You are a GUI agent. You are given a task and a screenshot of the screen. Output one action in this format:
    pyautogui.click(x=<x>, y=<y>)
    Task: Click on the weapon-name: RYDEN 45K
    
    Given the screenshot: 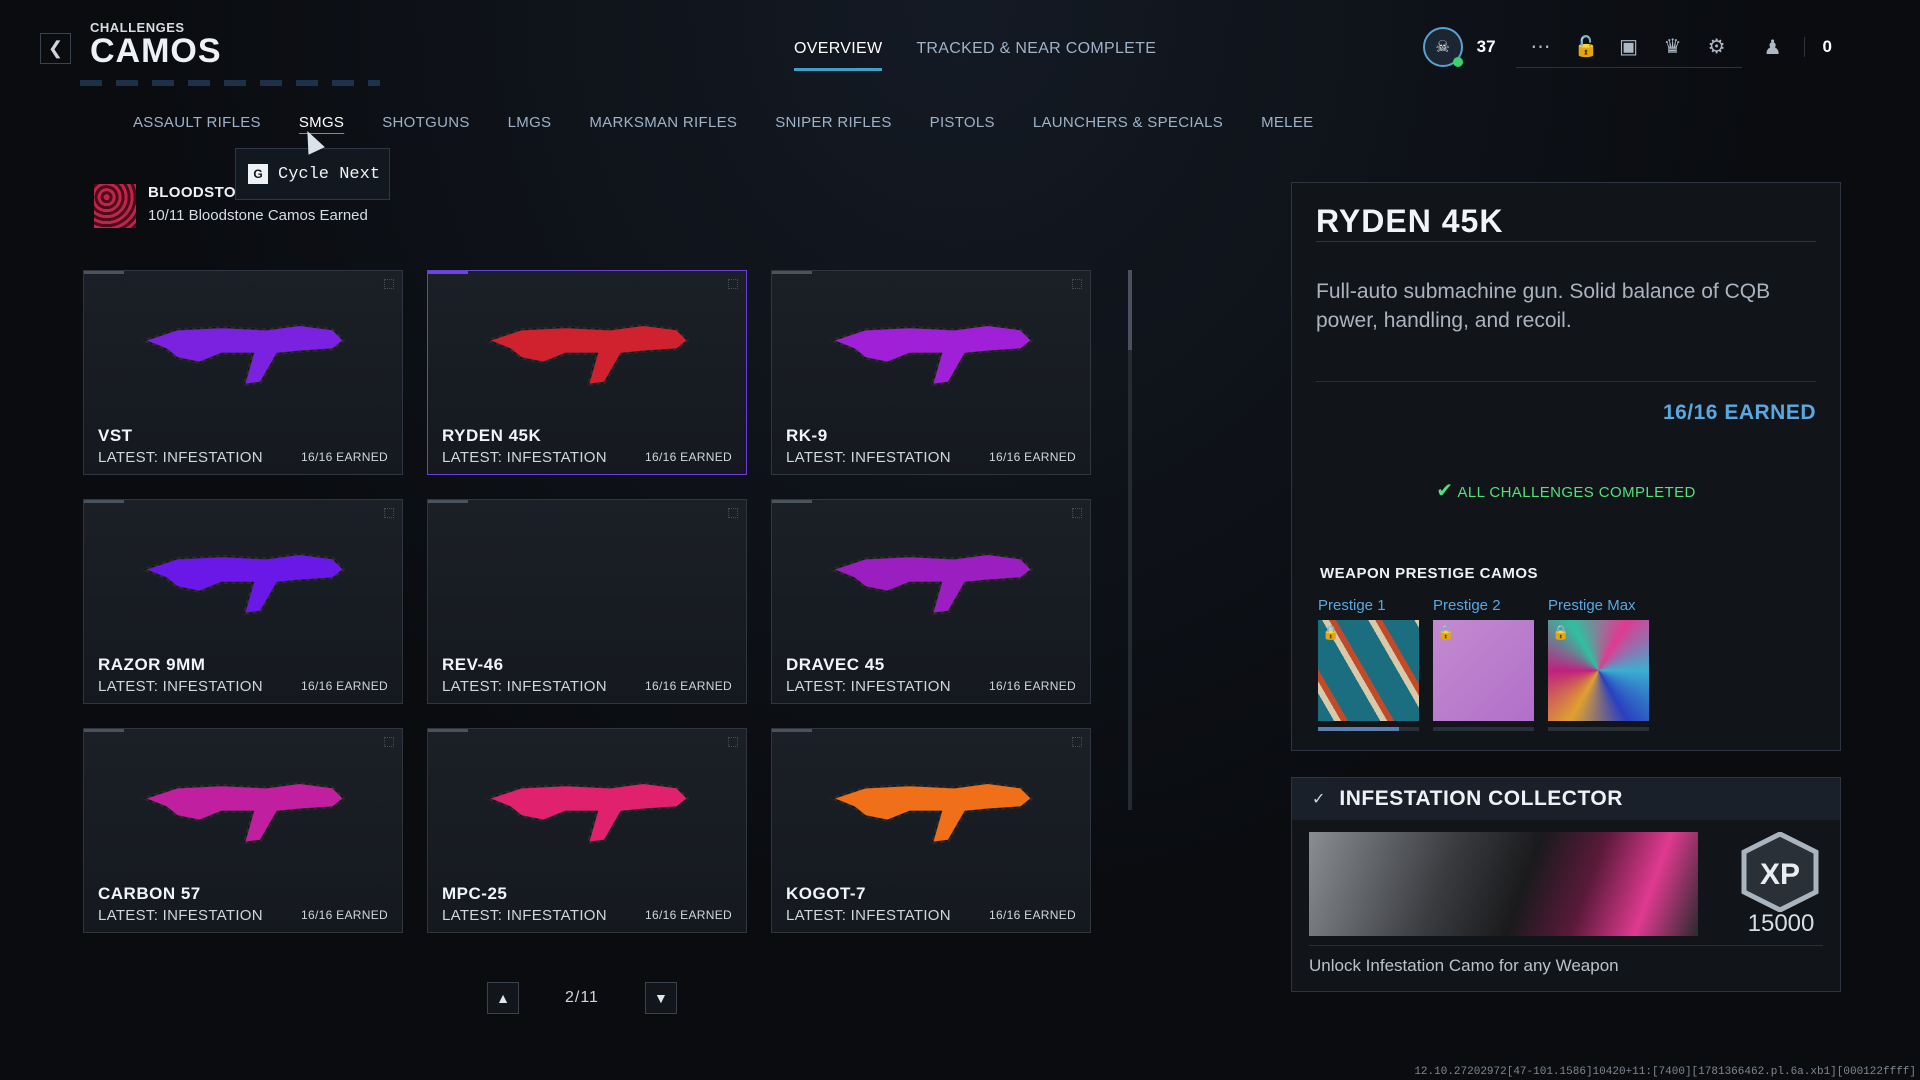 What is the action you would take?
    pyautogui.click(x=492, y=435)
    